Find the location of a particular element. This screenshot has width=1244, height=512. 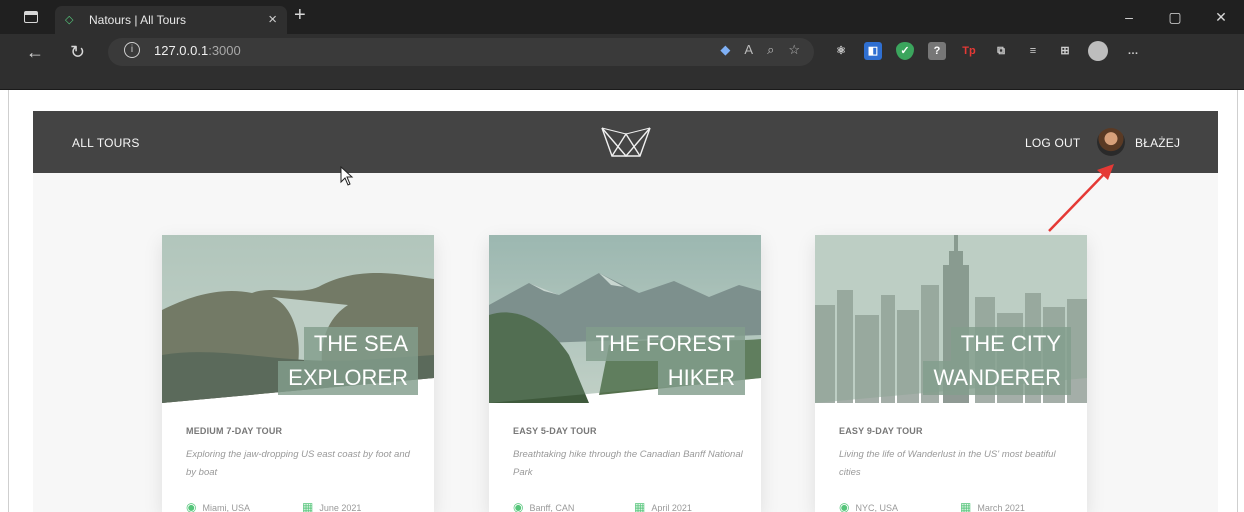

all-tours-link: ALL TOURS is located at coordinates (106, 143).